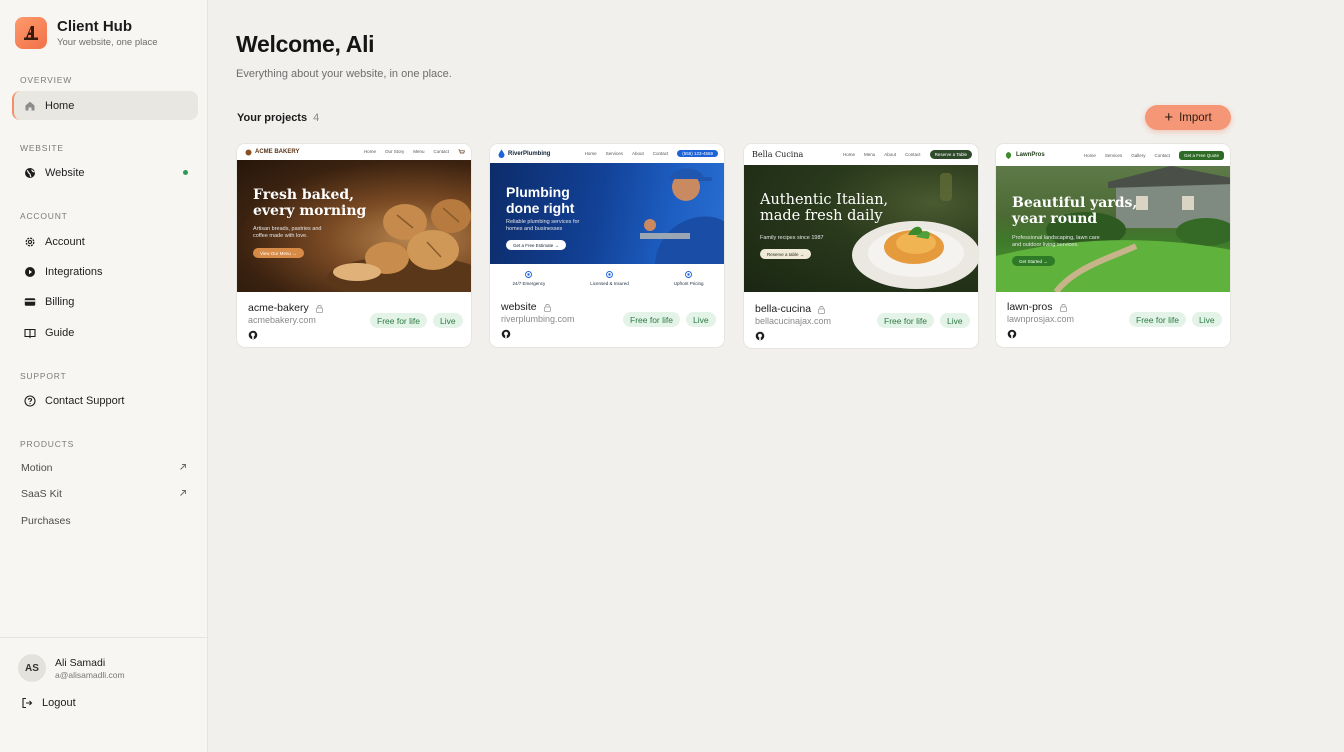  What do you see at coordinates (48, 703) in the screenshot?
I see `logout-button: Logout` at bounding box center [48, 703].